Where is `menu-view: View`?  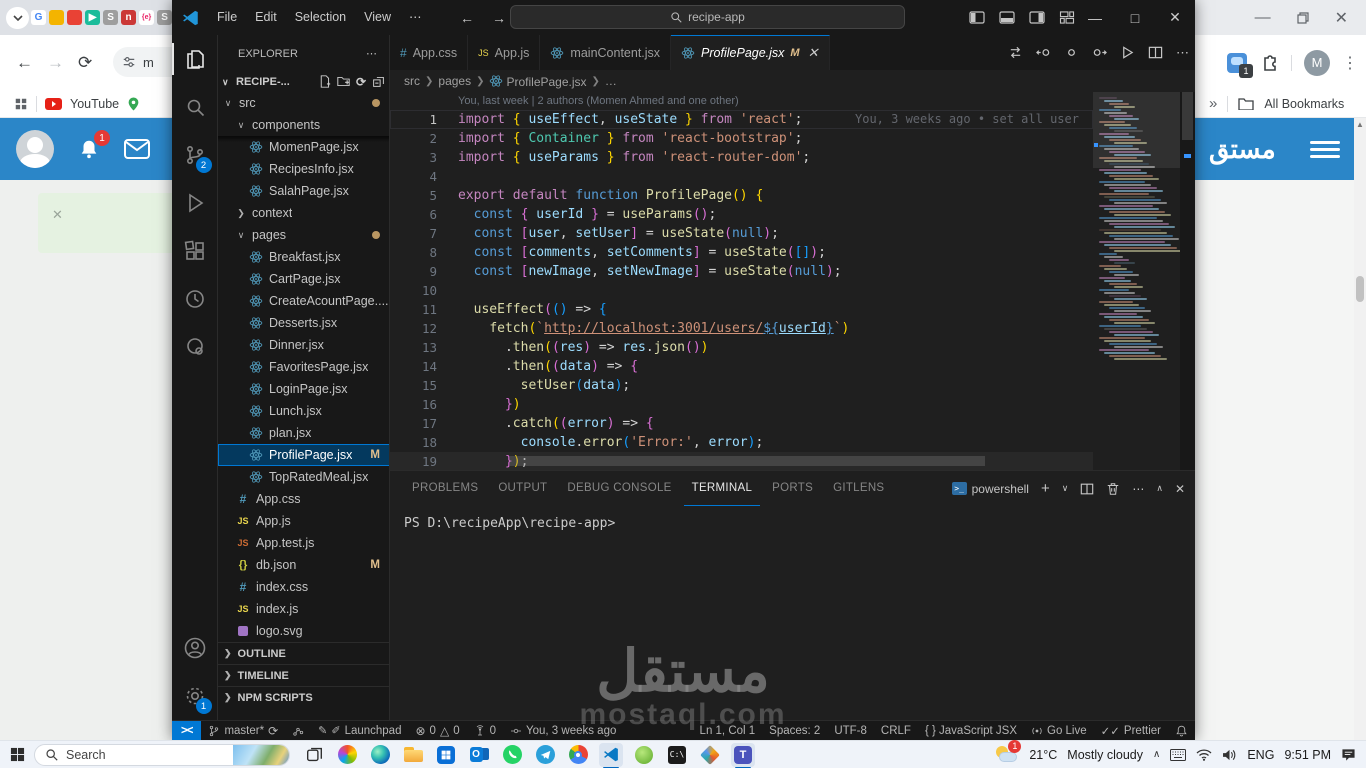 menu-view: View is located at coordinates (377, 17).